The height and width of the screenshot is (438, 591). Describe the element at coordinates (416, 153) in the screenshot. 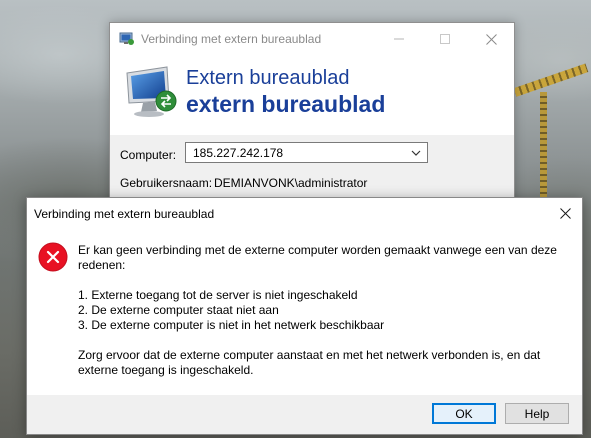

I see `chevron-down-icon` at that location.